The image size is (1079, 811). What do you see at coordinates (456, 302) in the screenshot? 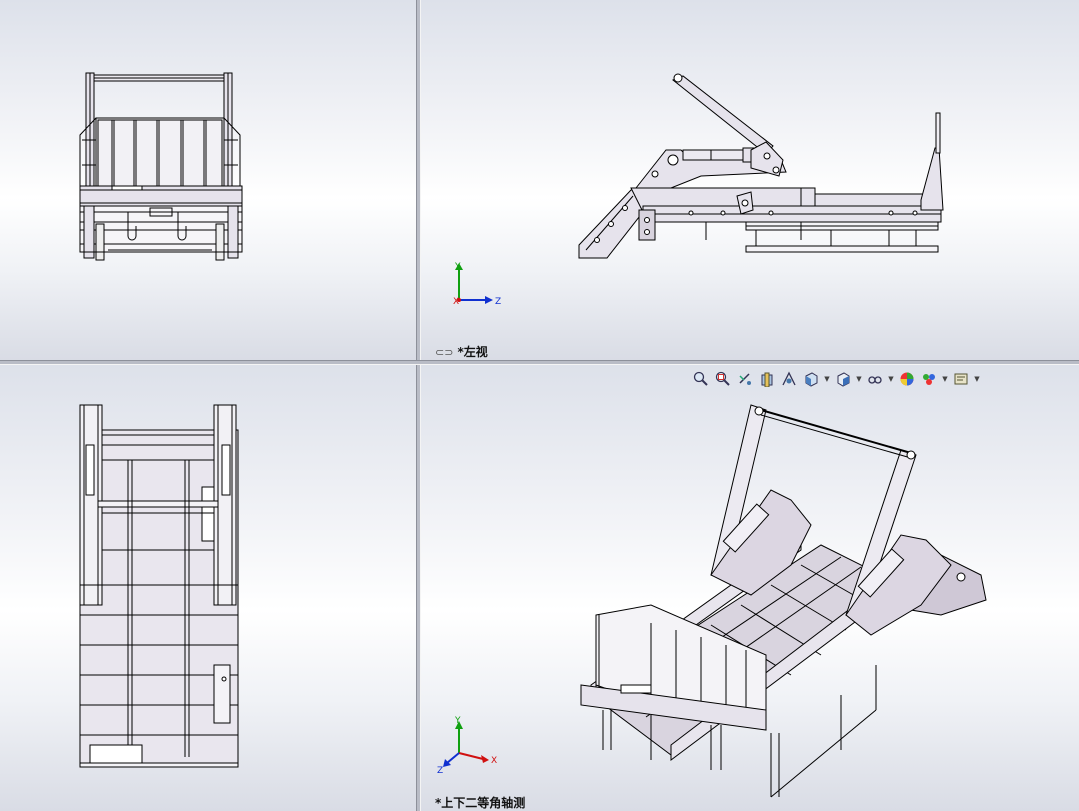
I see `triad-x-label: X` at bounding box center [456, 302].